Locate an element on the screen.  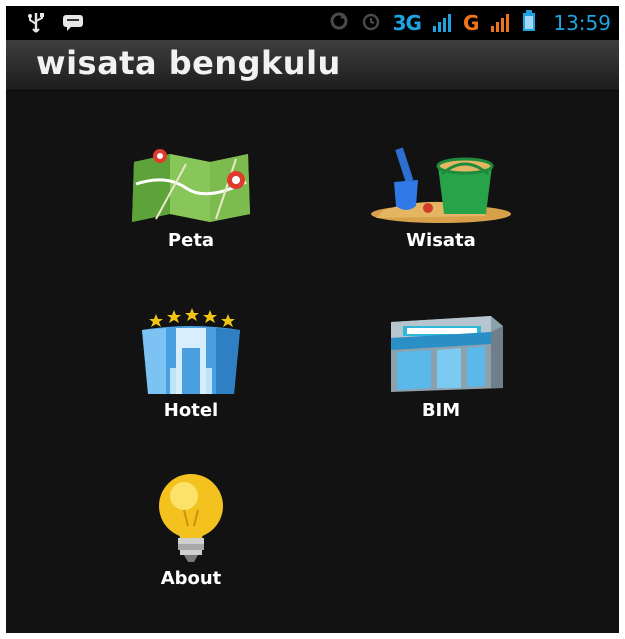
message-icon is located at coordinates (73, 25).